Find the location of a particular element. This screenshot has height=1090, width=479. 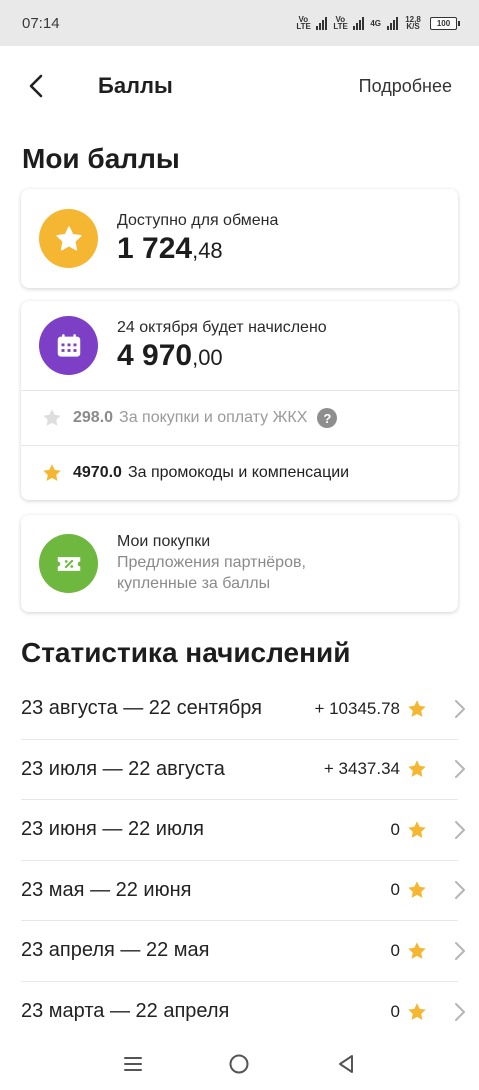

available-value-int: 1 724 is located at coordinates (155, 248).